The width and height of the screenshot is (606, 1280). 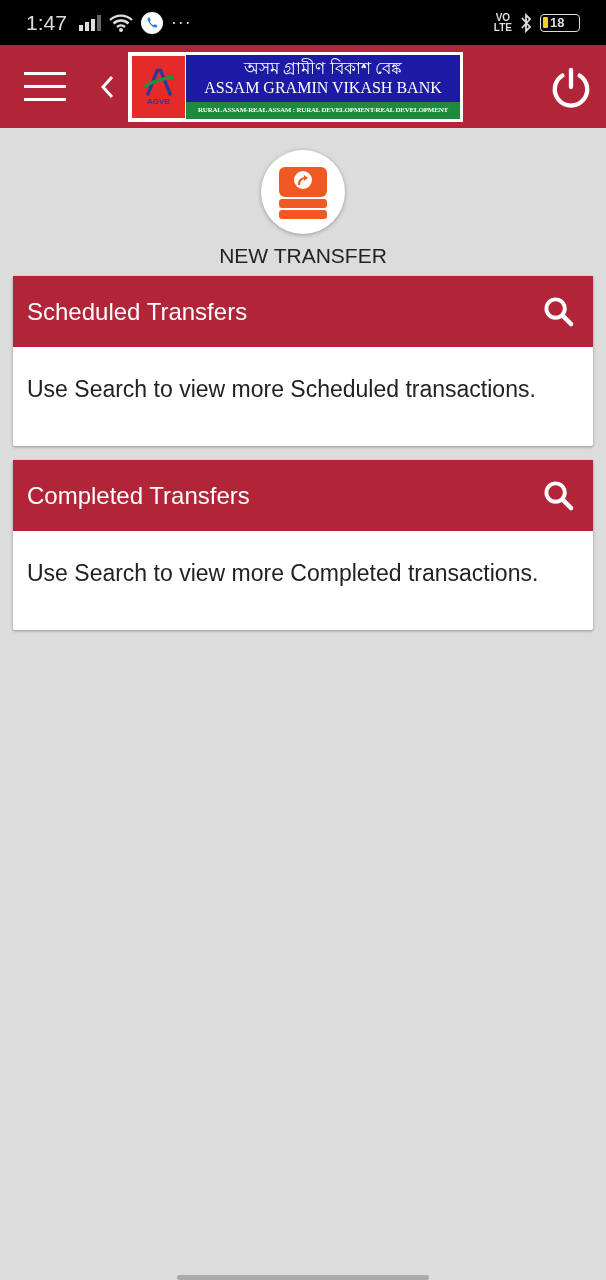 What do you see at coordinates (526, 22) in the screenshot?
I see `bluetooth-icon` at bounding box center [526, 22].